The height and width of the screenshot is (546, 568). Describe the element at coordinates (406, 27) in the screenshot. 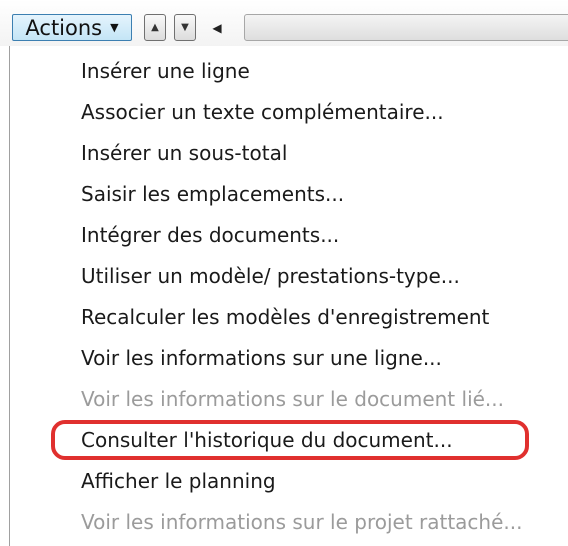

I see `horizontal-scrollbar` at that location.